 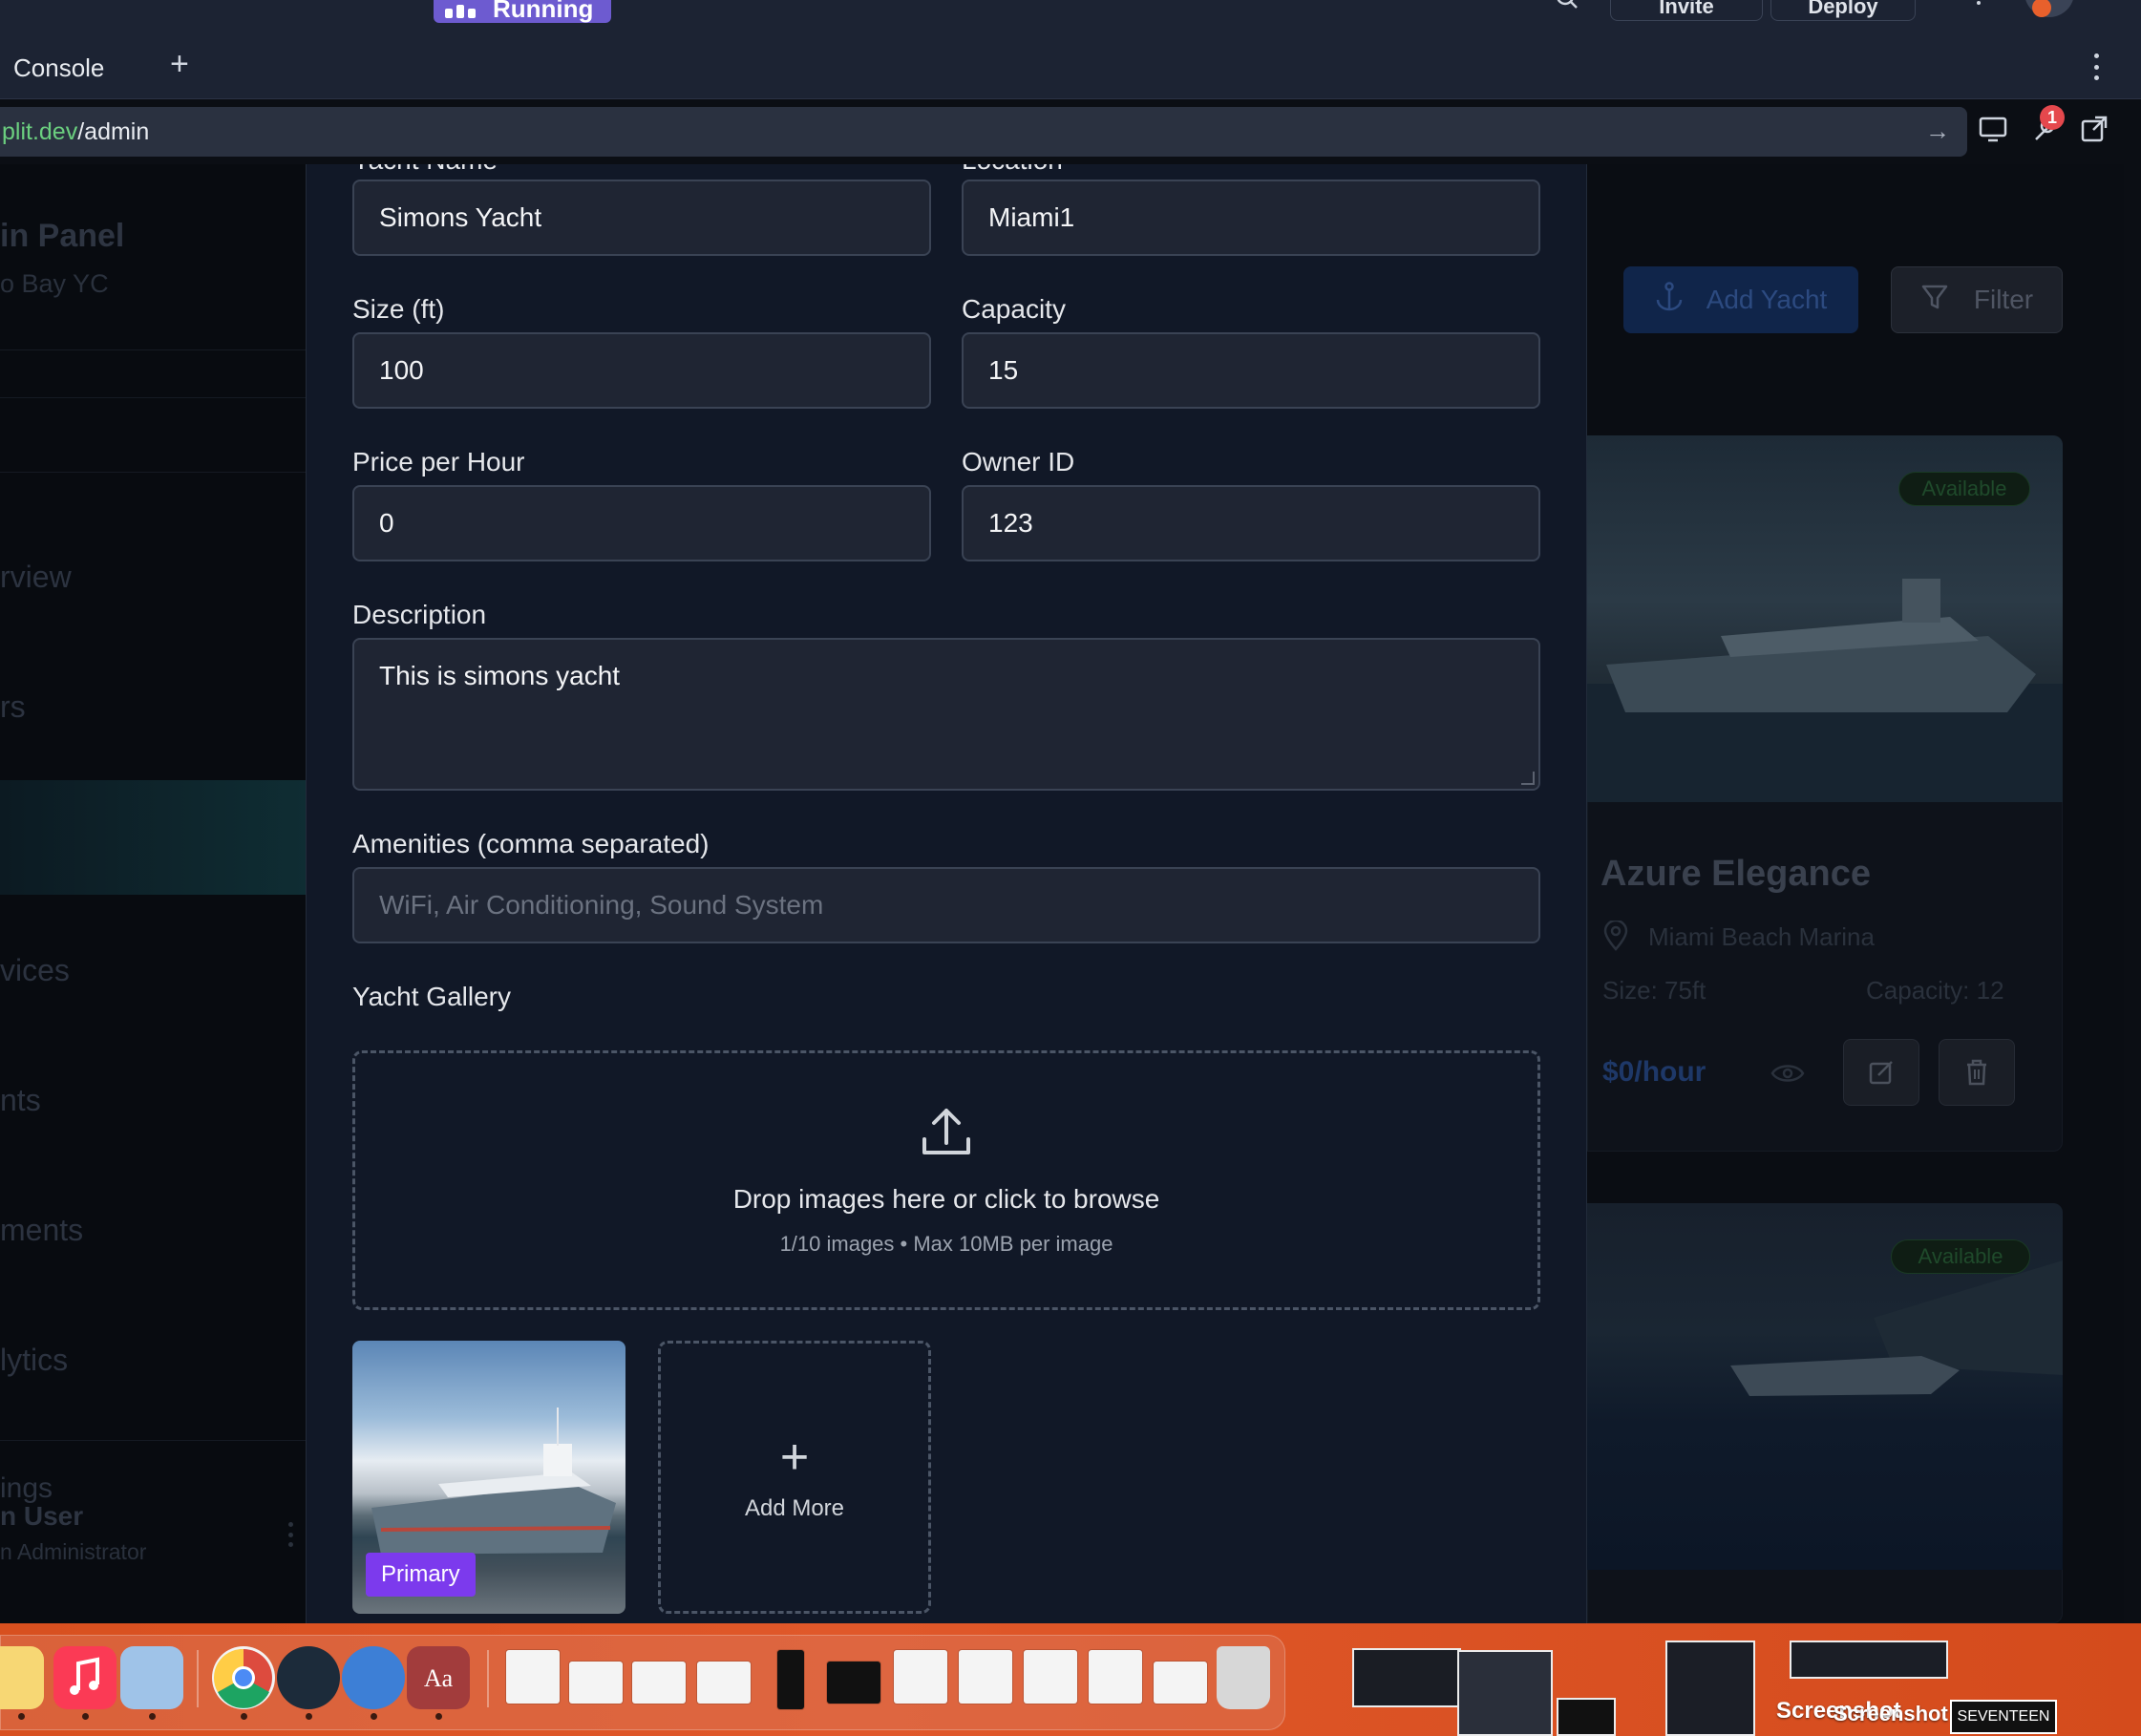 What do you see at coordinates (946, 1135) in the screenshot?
I see `upload-icon` at bounding box center [946, 1135].